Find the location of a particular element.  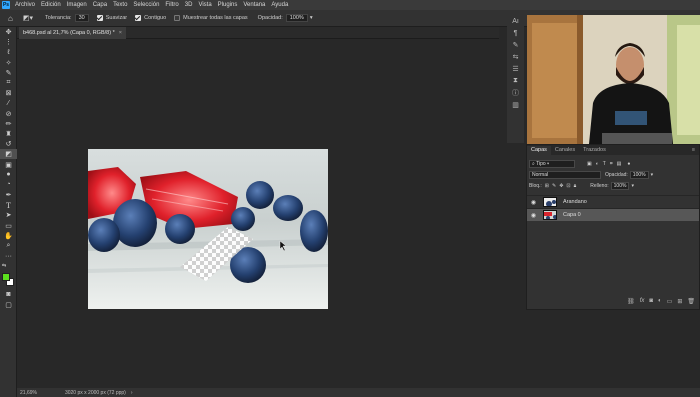

smooth-checkbox is located at coordinates (99, 18).